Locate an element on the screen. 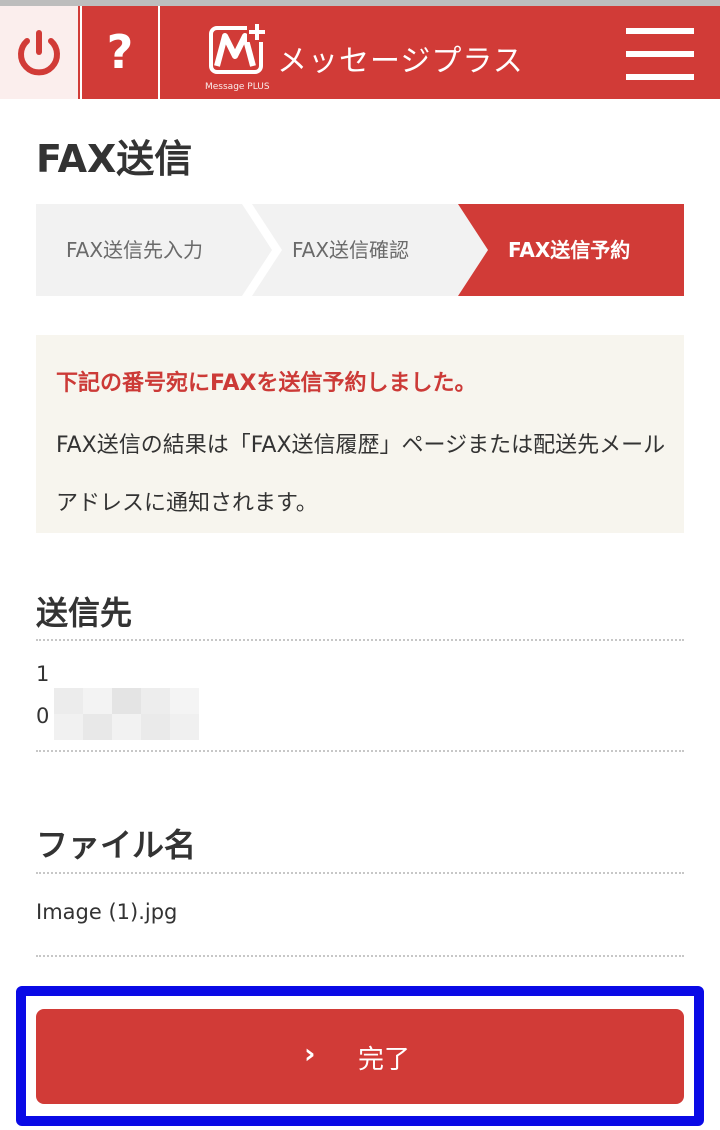 This screenshot has width=720, height=1130. recipient-line-2: 0 is located at coordinates (43, 716).